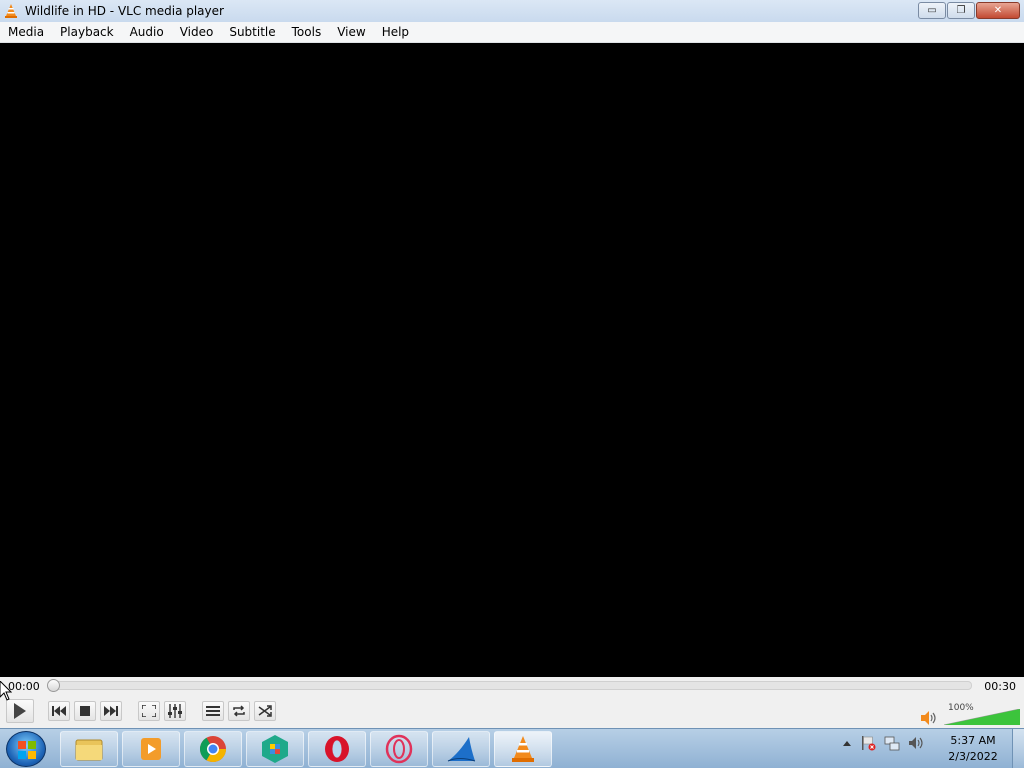 The height and width of the screenshot is (768, 1024). I want to click on app-store-icon, so click(275, 749).